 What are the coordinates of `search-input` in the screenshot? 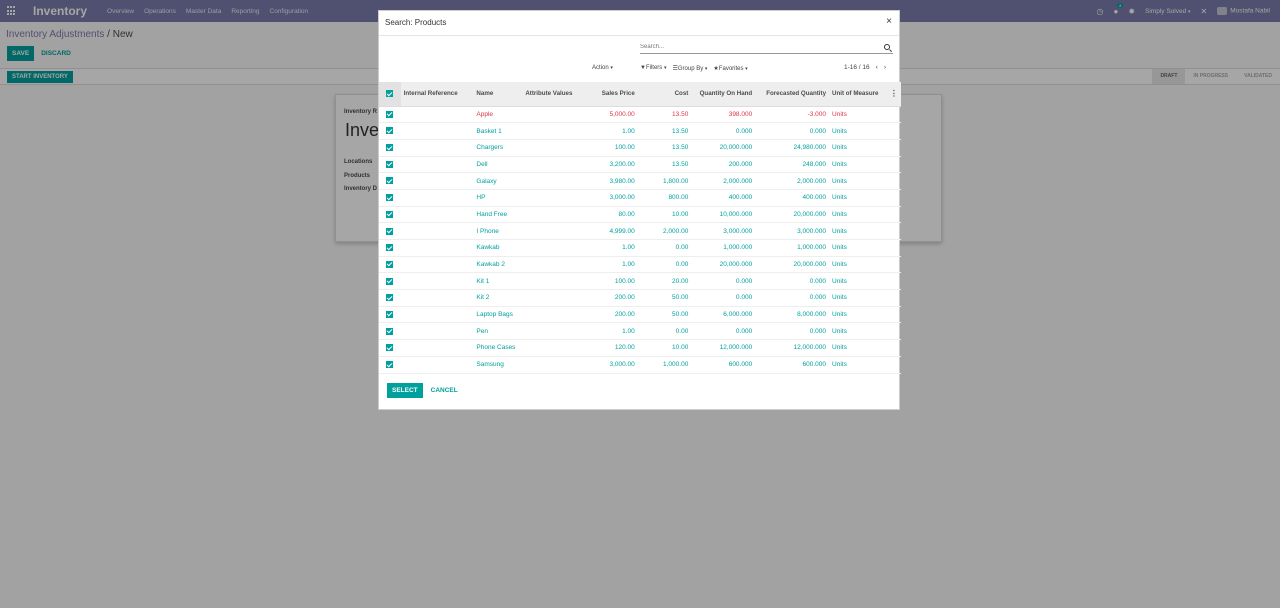 It's located at (757, 47).